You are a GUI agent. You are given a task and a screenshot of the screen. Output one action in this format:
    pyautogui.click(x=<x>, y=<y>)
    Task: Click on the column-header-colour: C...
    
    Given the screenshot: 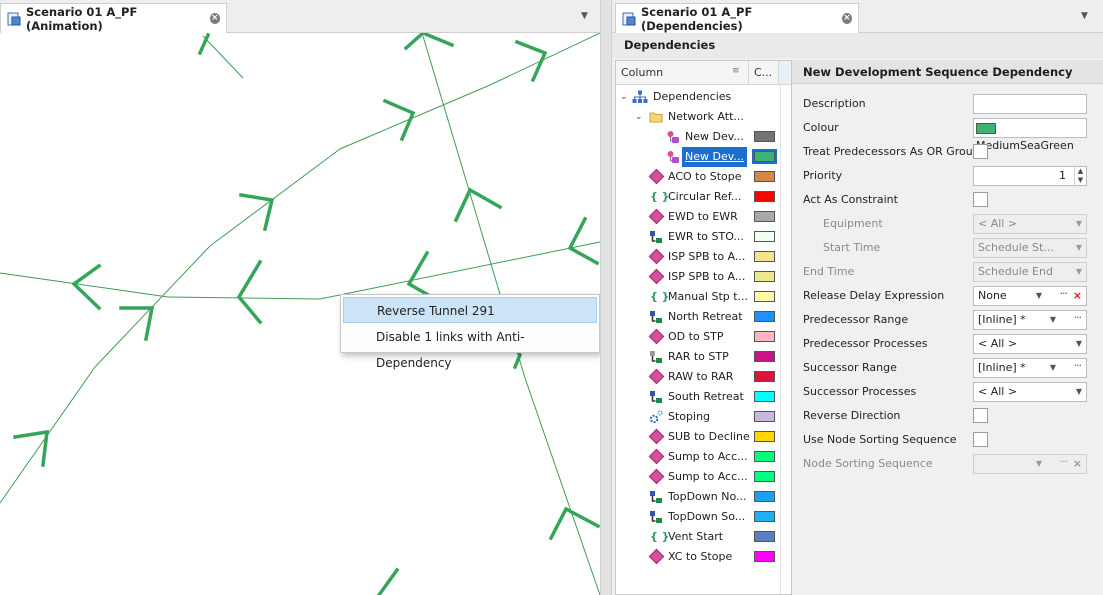 What is the action you would take?
    pyautogui.click(x=763, y=72)
    